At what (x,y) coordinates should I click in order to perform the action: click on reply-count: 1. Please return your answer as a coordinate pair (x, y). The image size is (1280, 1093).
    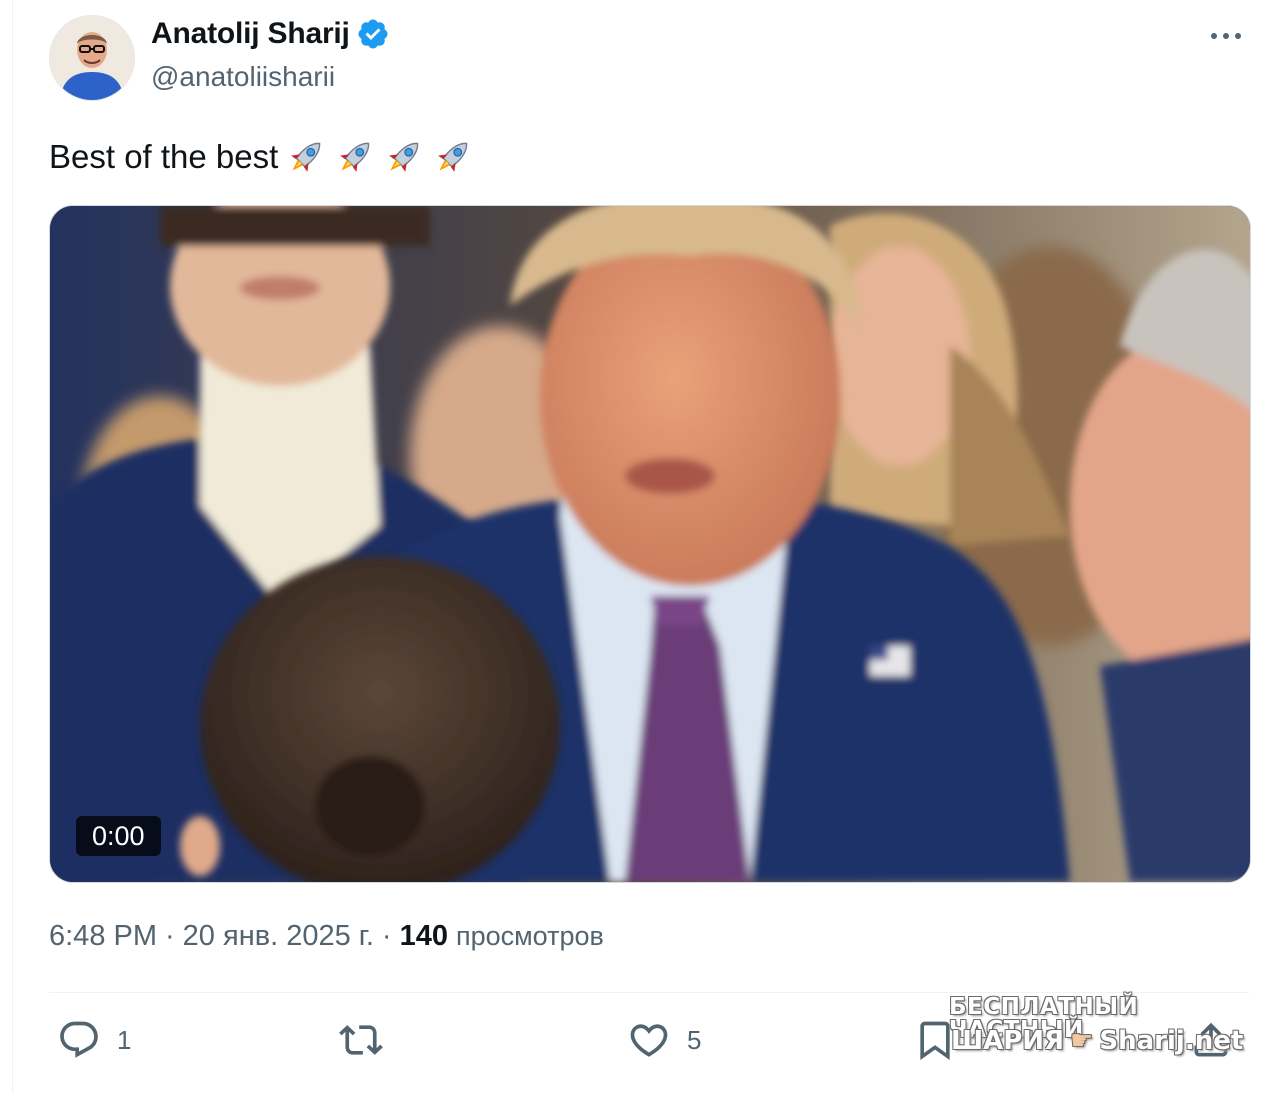
    Looking at the image, I should click on (124, 1039).